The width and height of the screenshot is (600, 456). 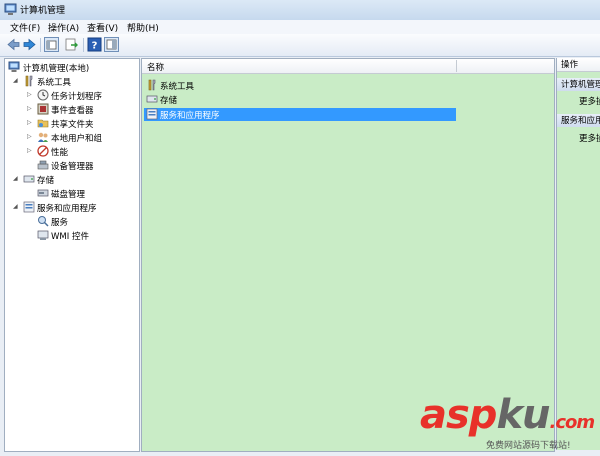 I want to click on wmi-control-icon, so click(x=43, y=235).